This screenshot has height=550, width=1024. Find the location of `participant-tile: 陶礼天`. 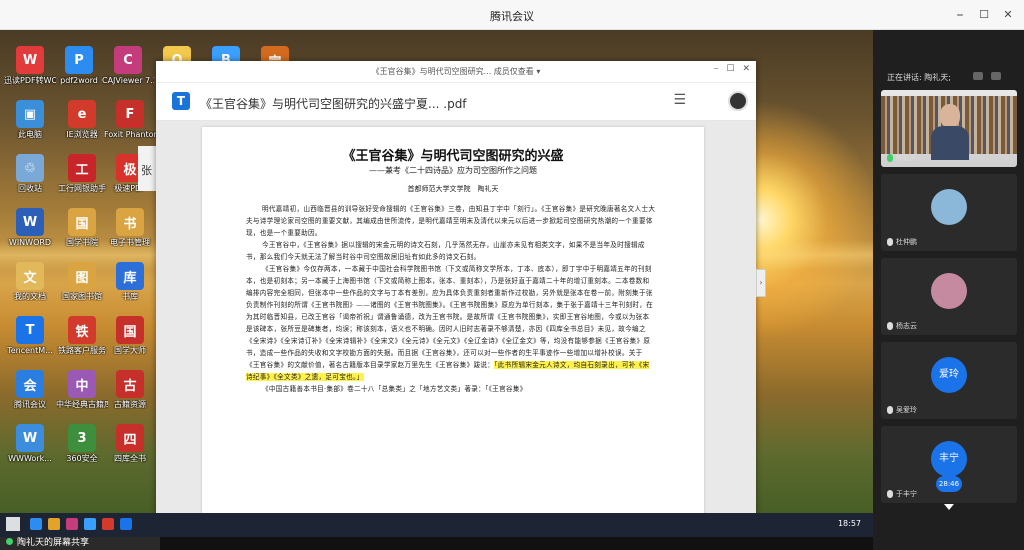

participant-tile: 陶礼天 is located at coordinates (949, 128).